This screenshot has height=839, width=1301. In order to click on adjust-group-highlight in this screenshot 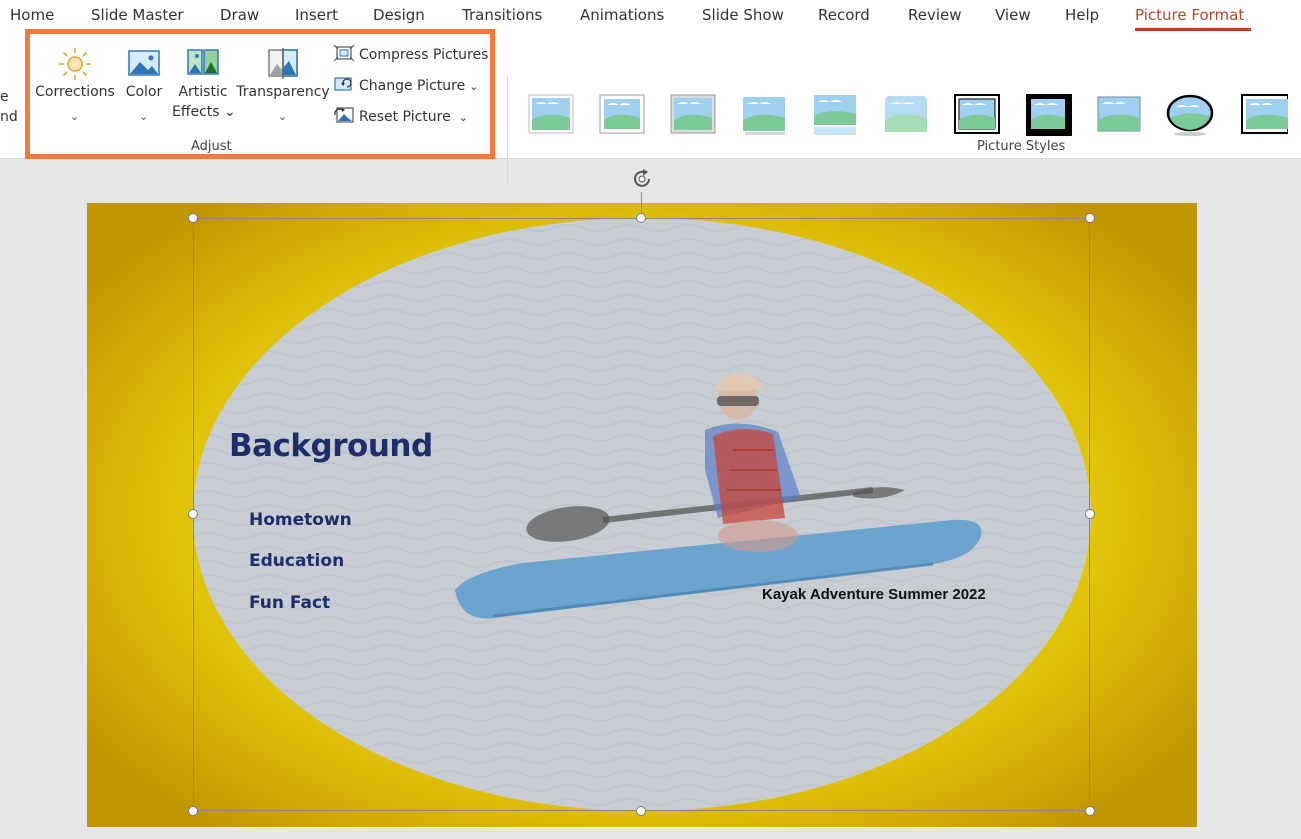, I will do `click(260, 94)`.